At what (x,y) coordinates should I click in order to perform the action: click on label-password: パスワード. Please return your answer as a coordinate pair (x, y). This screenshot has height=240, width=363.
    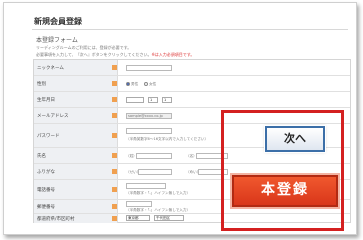
    Looking at the image, I should click on (48, 136).